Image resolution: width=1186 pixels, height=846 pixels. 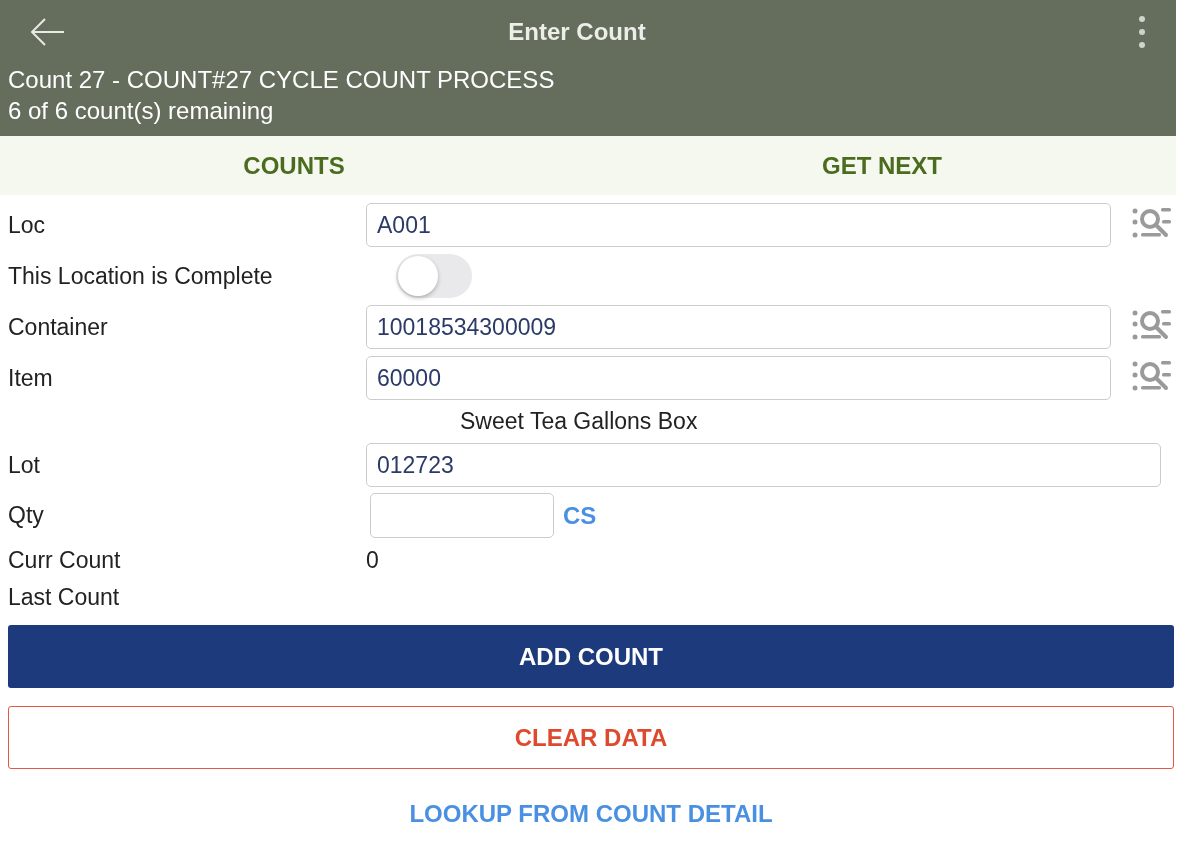 I want to click on field-label: Container, so click(x=58, y=327).